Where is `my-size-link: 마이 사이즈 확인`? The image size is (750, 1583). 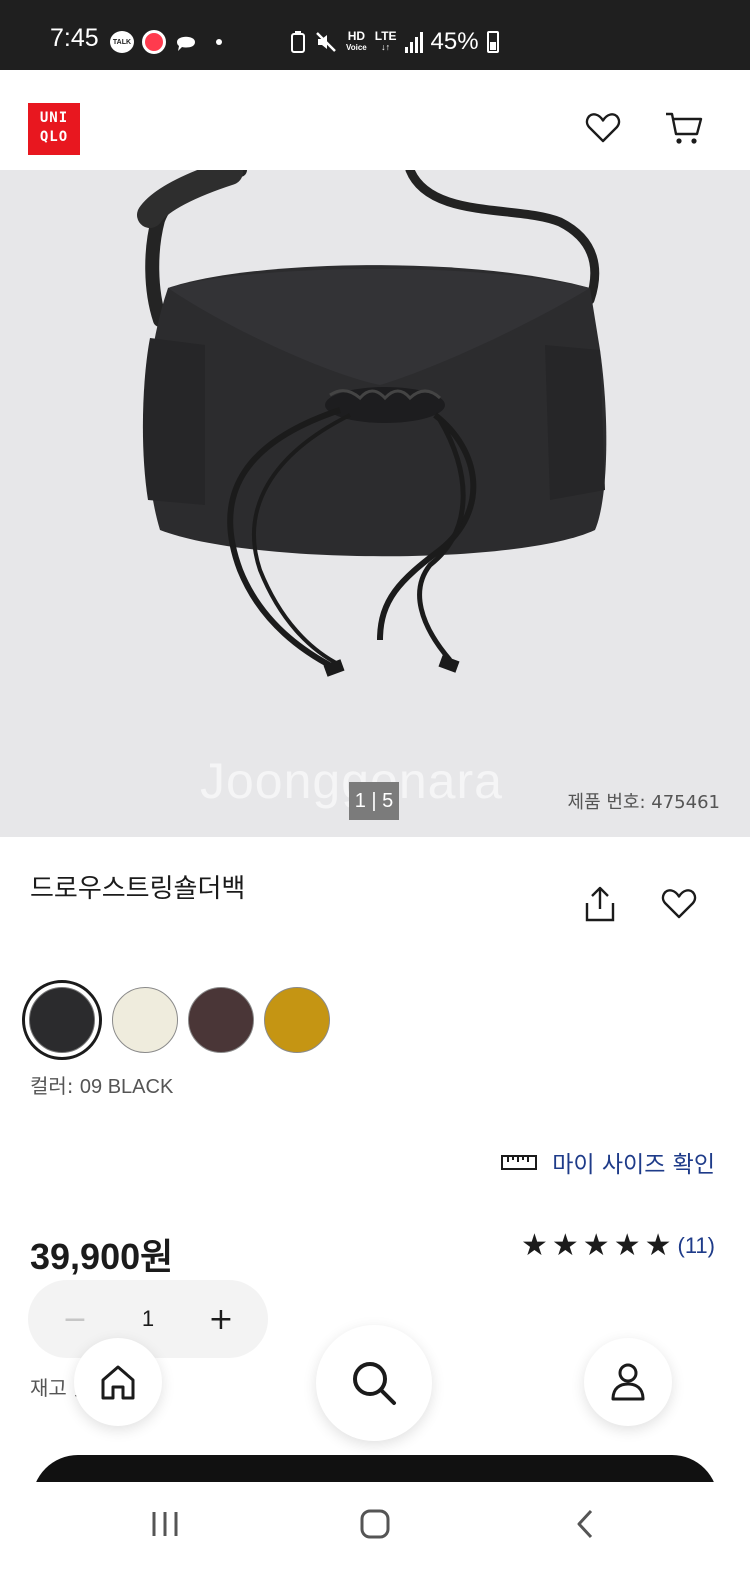 my-size-link: 마이 사이즈 확인 is located at coordinates (607, 1162).